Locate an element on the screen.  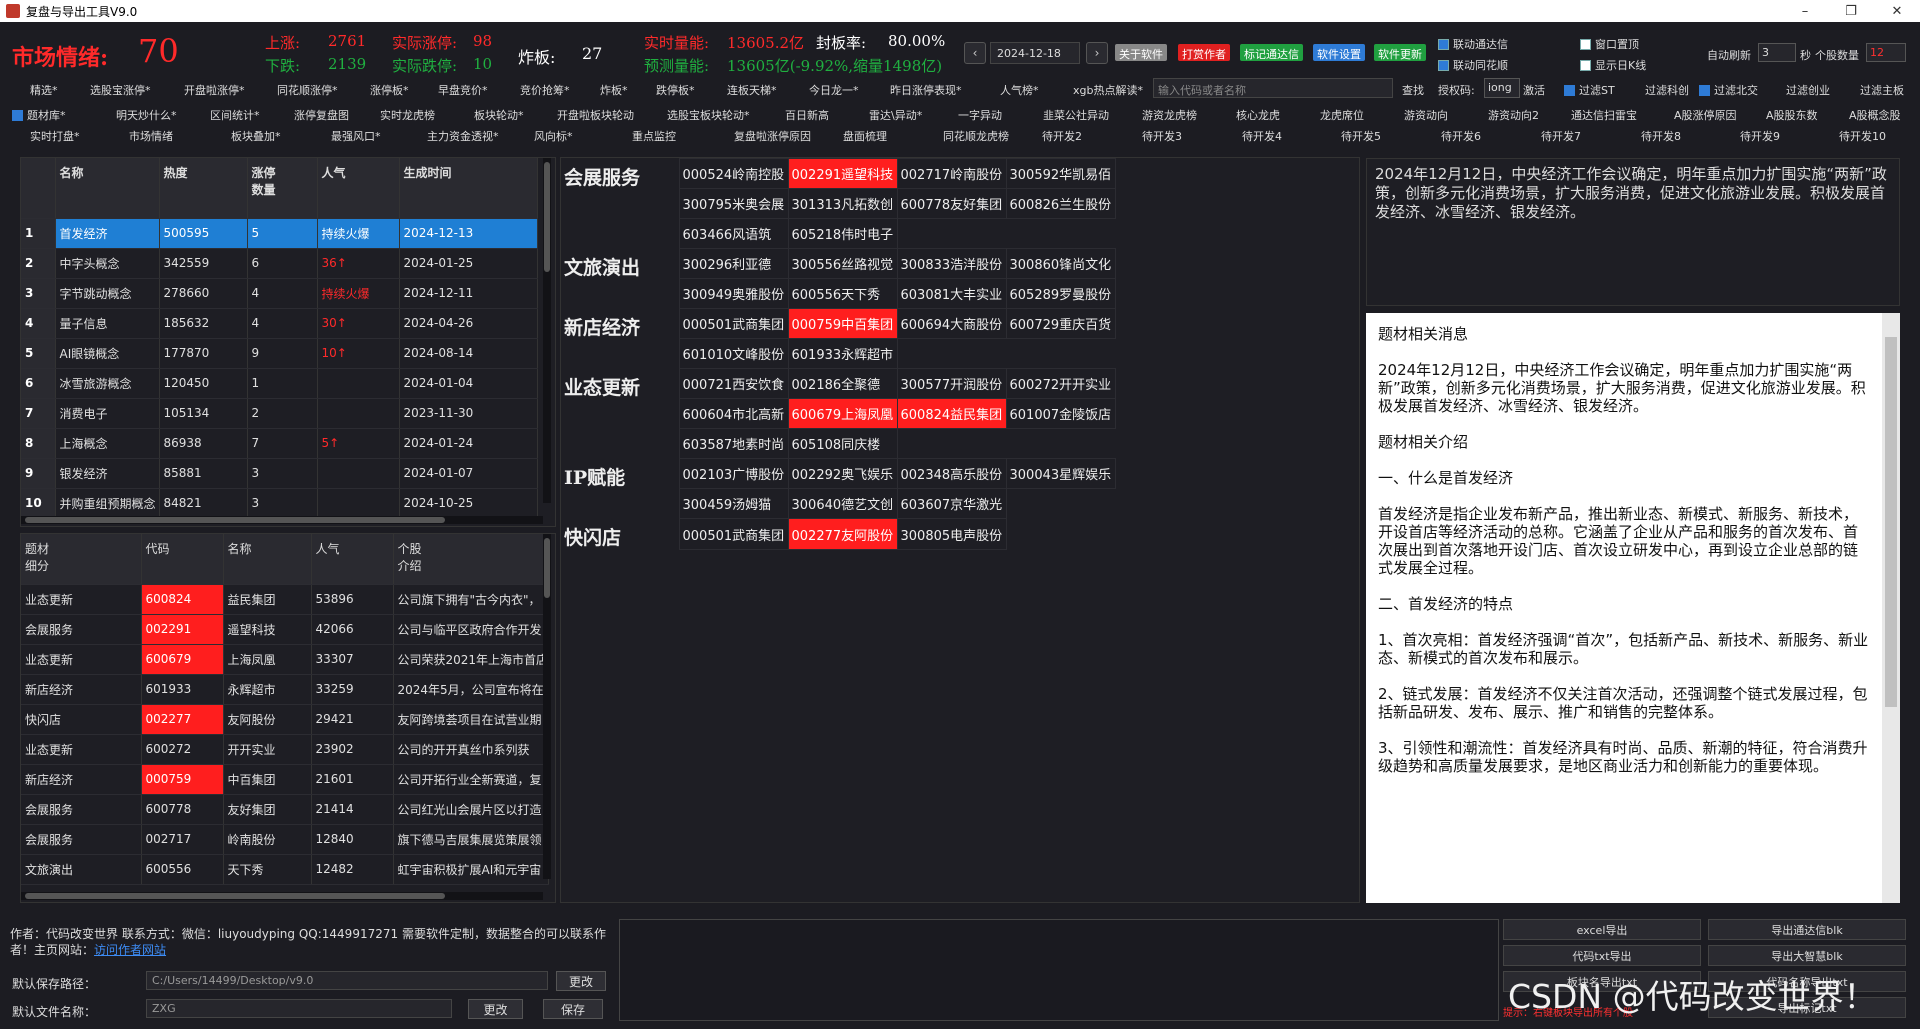
menu-item: A股涨停原因 is located at coordinates (1705, 115).